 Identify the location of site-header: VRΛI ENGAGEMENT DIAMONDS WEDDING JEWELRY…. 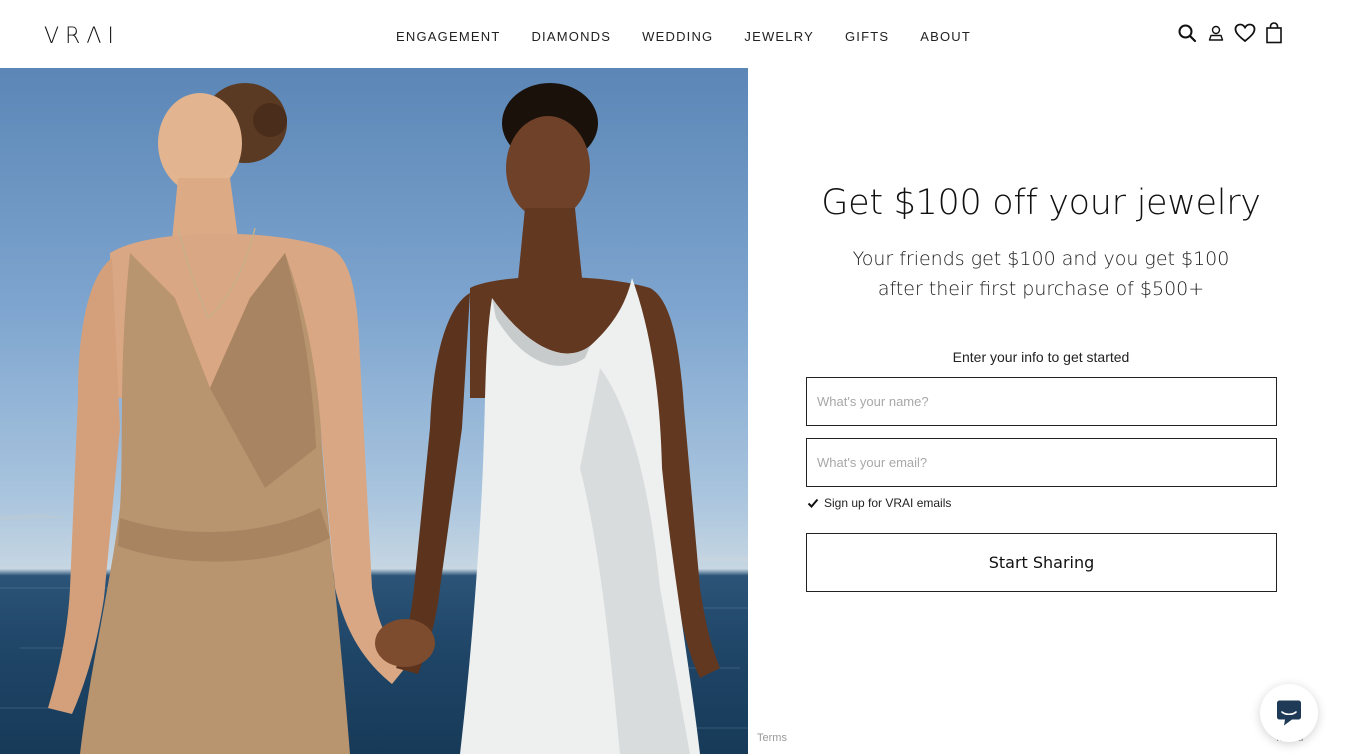
(673, 34).